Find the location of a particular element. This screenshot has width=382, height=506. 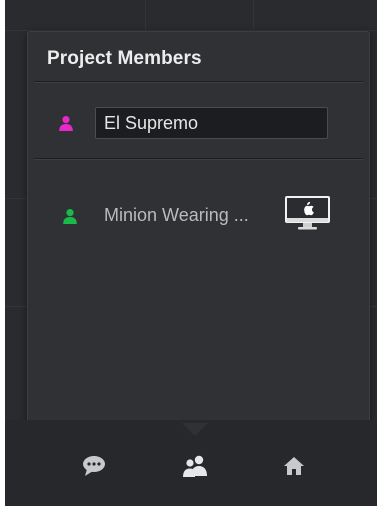

popover-title: Project Members is located at coordinates (124, 58).